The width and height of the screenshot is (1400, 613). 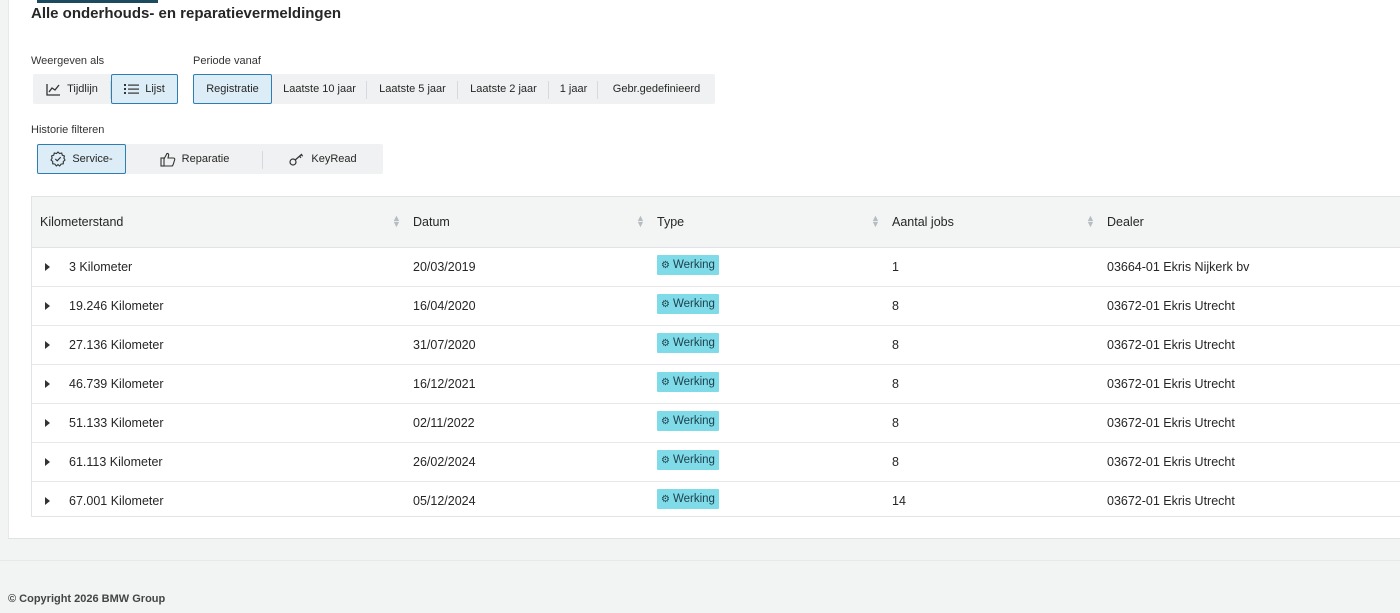 What do you see at coordinates (205, 159) in the screenshot?
I see `filter-repair-label: Reparatie` at bounding box center [205, 159].